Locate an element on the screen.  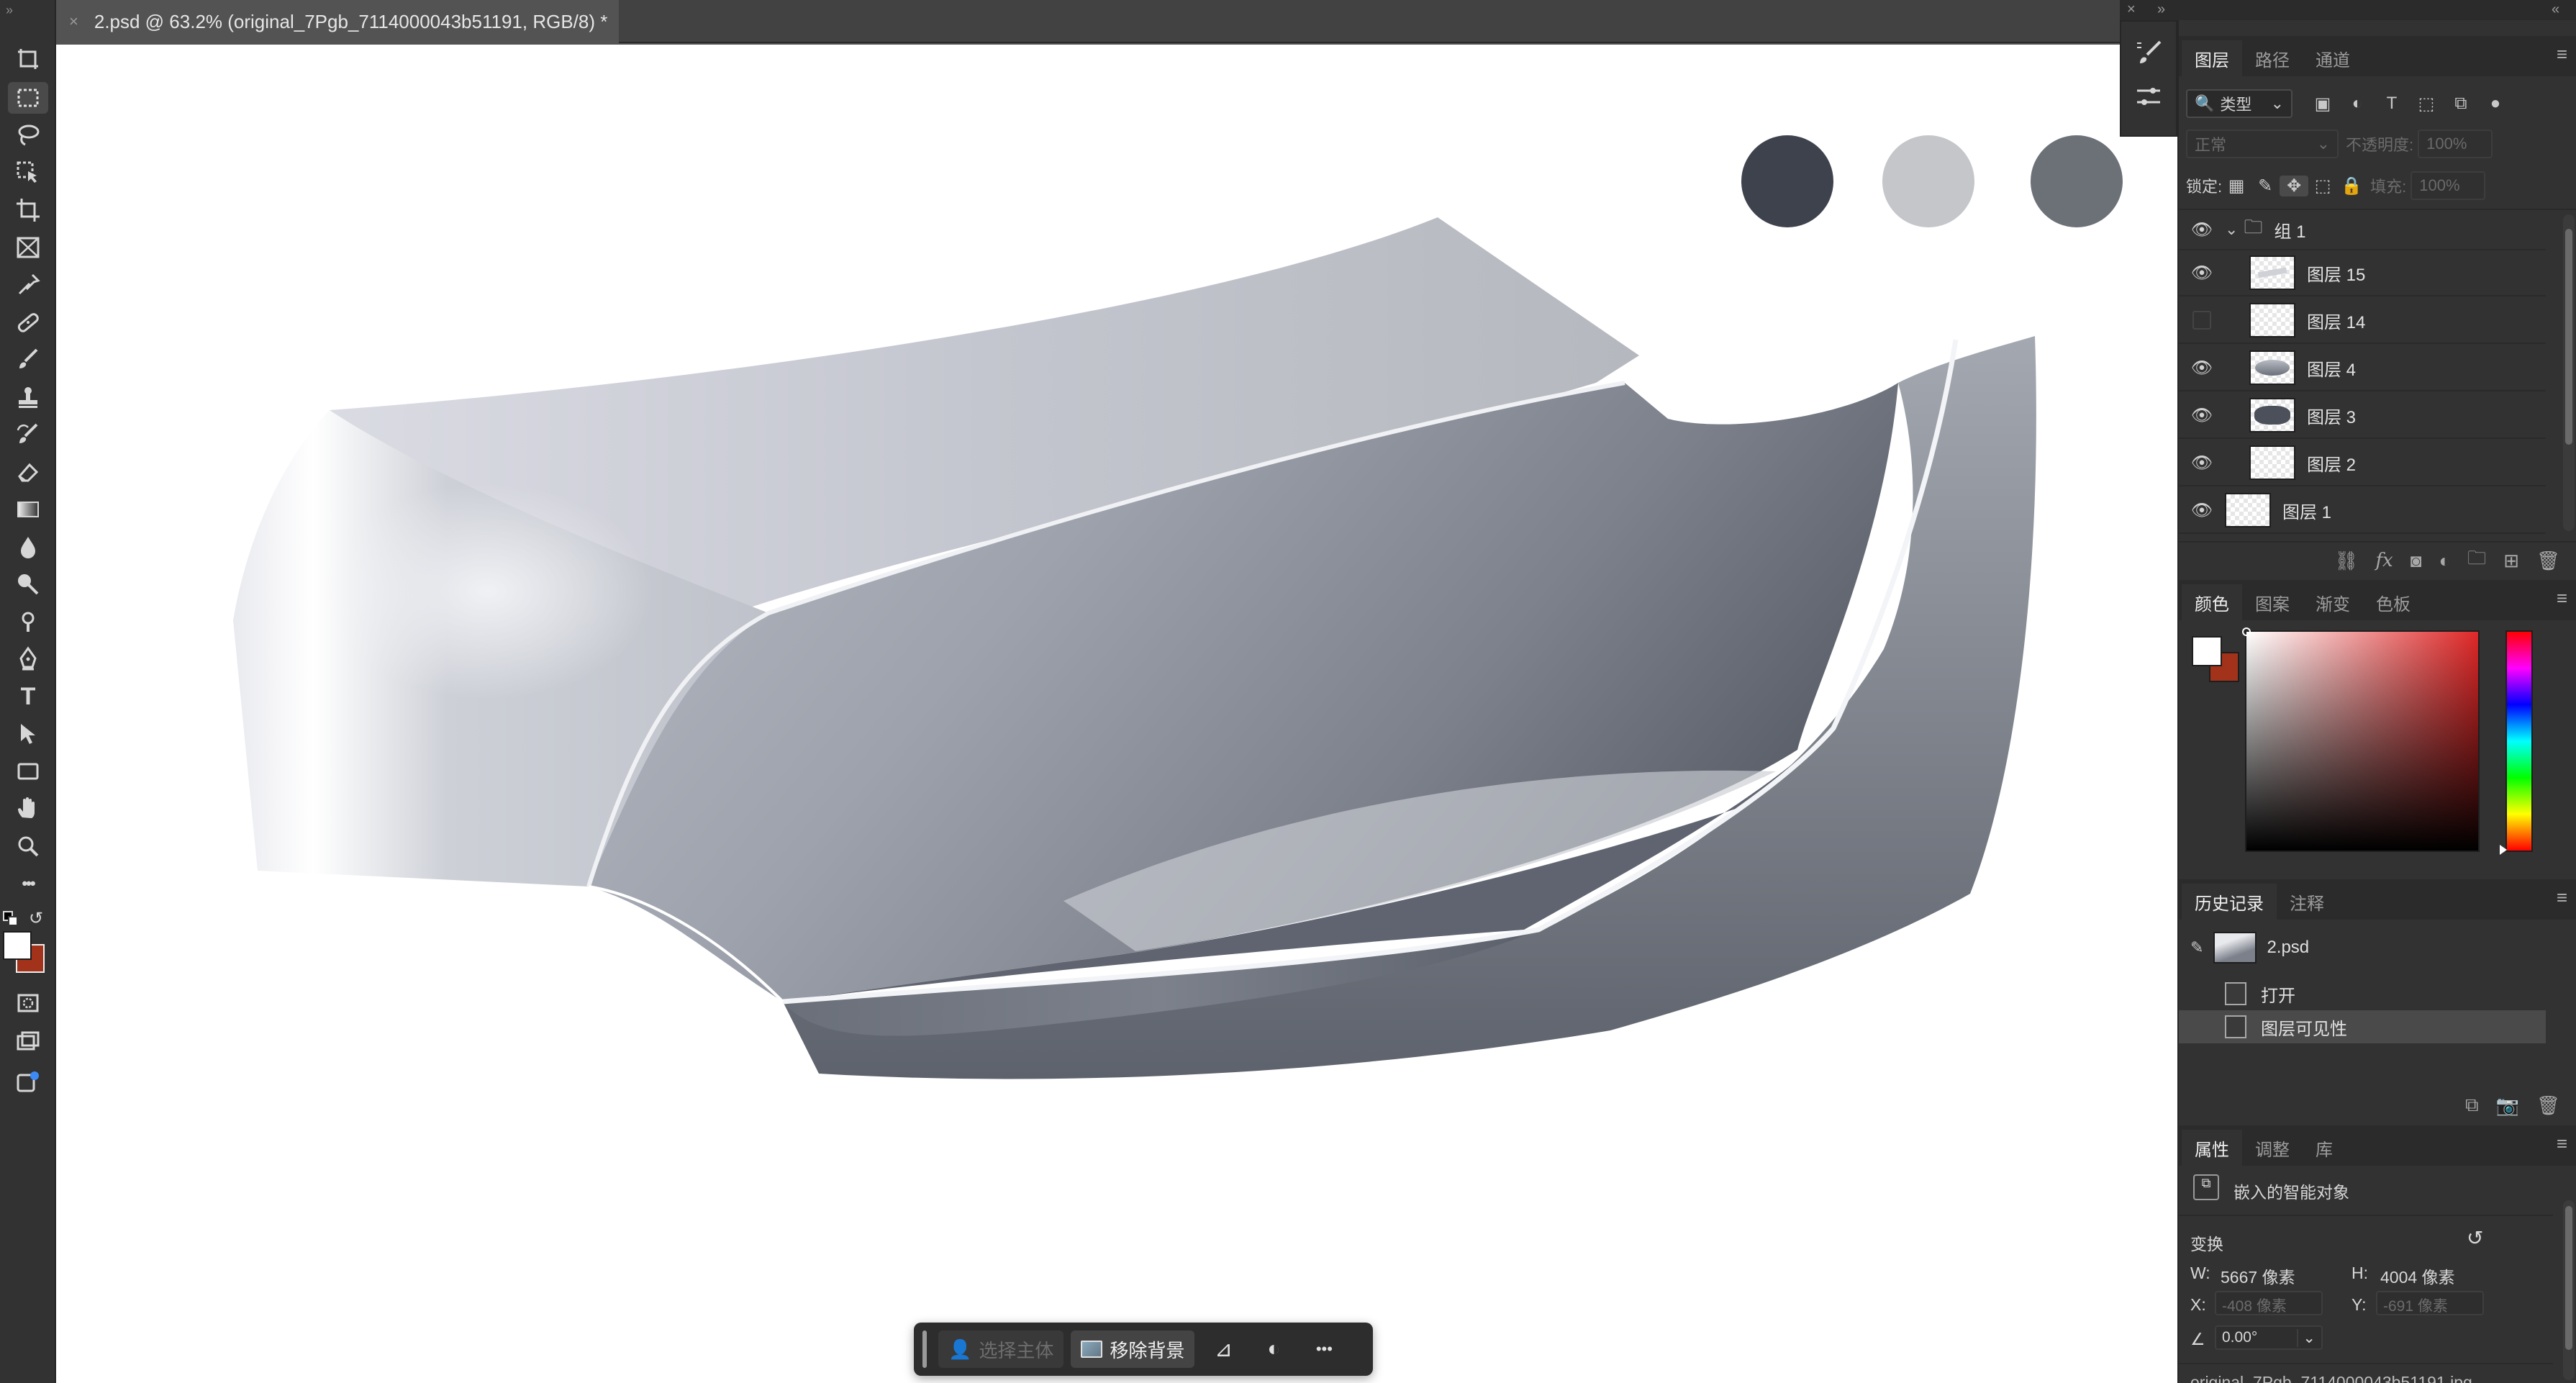
tab-paths: 路径 is located at coordinates (2272, 58).